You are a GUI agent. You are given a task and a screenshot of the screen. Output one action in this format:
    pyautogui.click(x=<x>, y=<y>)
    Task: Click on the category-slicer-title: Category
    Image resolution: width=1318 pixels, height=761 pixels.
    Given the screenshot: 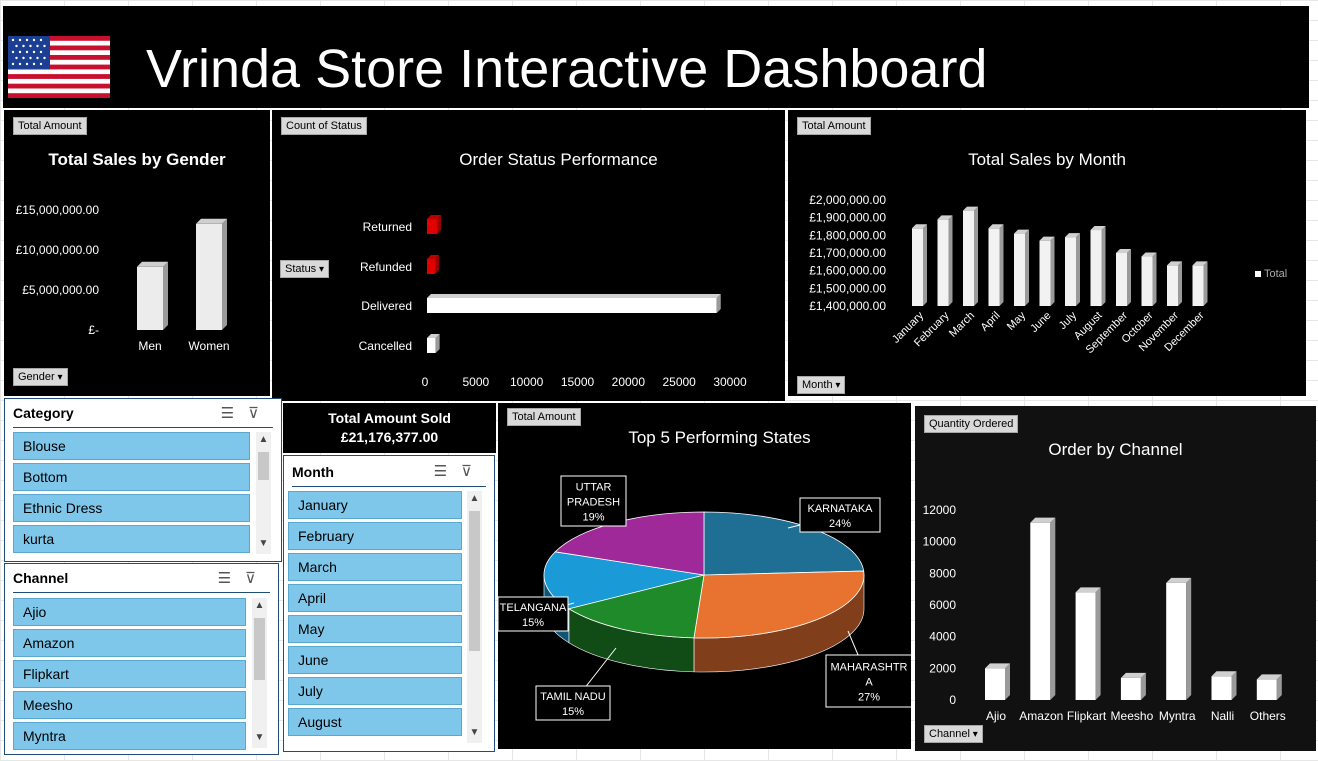 What is the action you would take?
    pyautogui.click(x=43, y=413)
    